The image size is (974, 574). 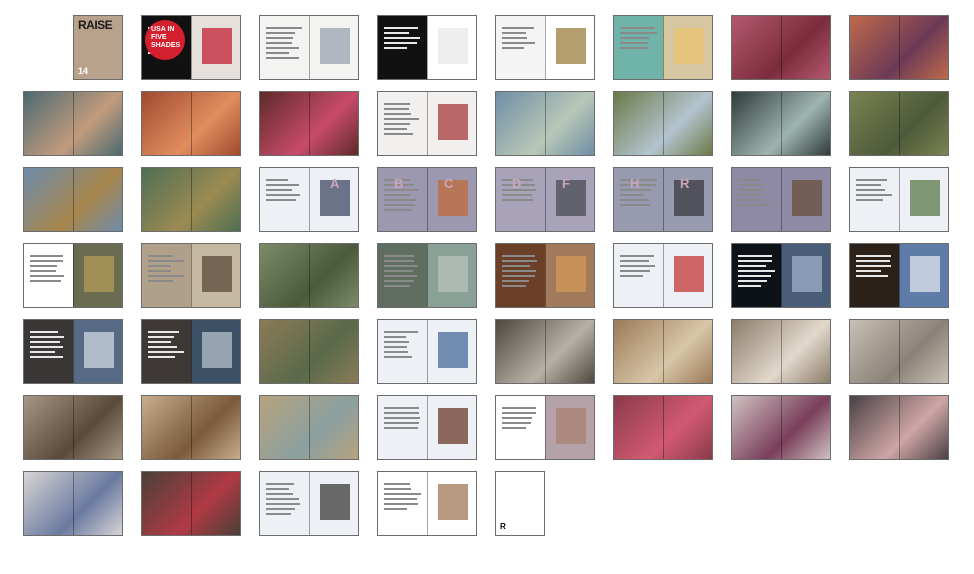 I want to click on section-letter: C, so click(x=448, y=183).